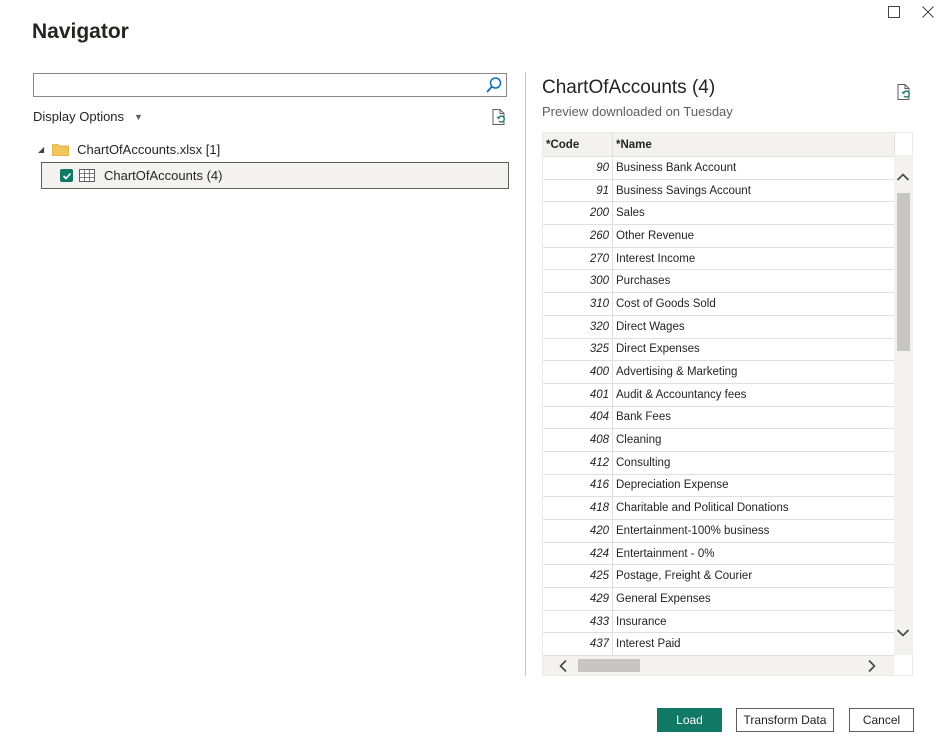  I want to click on cell-name: Postage, Freight & Courier, so click(753, 576).